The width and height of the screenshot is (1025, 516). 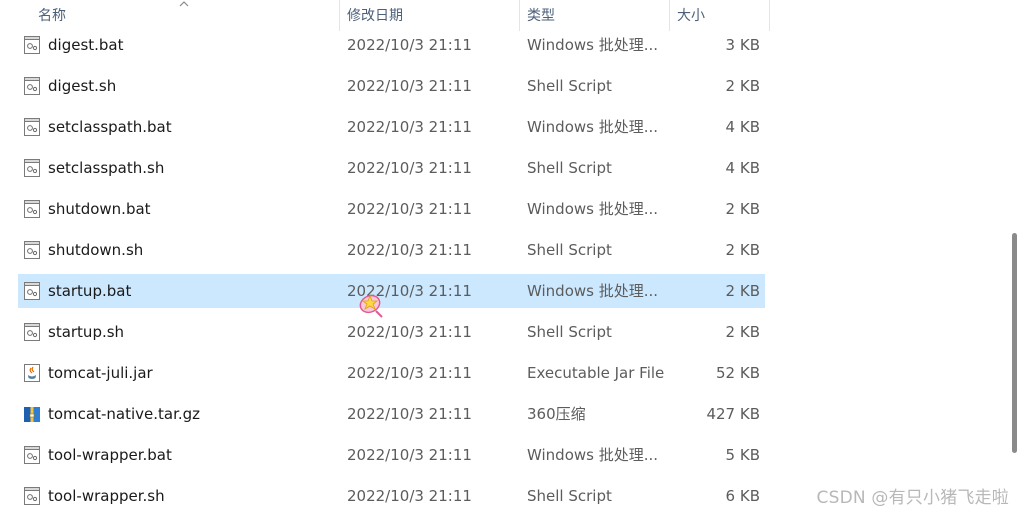 What do you see at coordinates (106, 168) in the screenshot?
I see `file-name: setclasspath.sh` at bounding box center [106, 168].